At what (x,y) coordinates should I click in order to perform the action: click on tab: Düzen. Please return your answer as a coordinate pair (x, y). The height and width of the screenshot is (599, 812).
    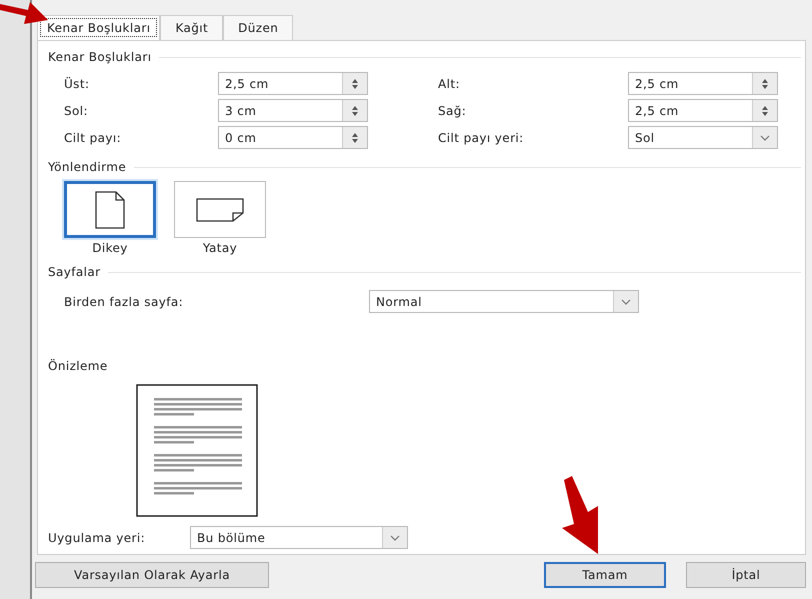
    Looking at the image, I should click on (258, 27).